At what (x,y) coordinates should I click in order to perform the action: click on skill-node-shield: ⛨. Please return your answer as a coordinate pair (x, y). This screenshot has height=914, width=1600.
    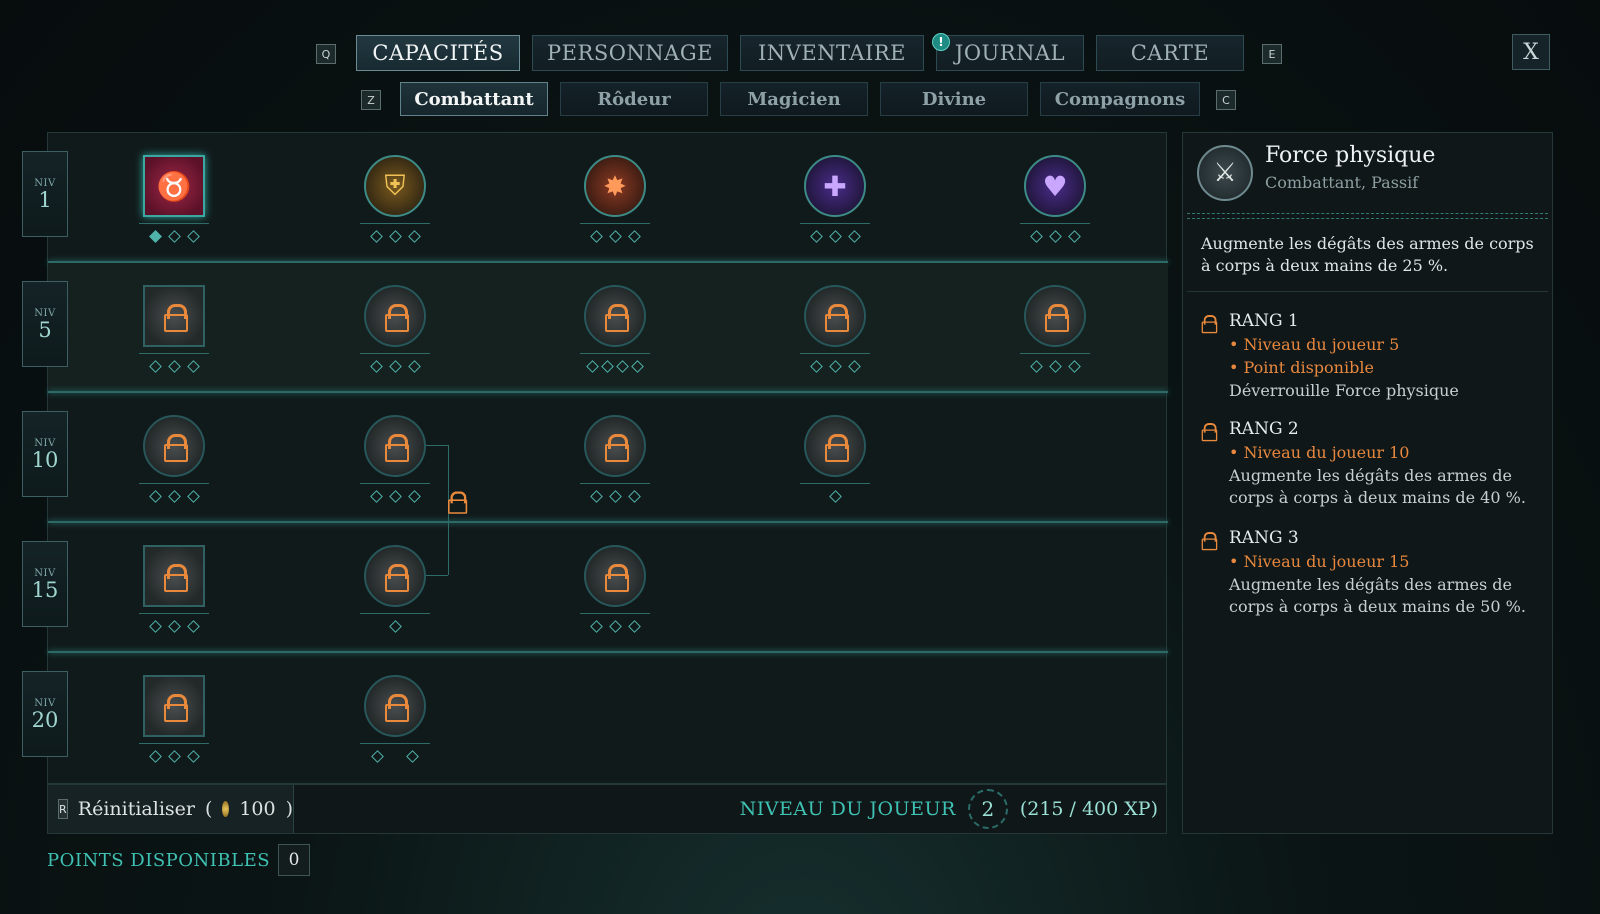
    Looking at the image, I should click on (395, 186).